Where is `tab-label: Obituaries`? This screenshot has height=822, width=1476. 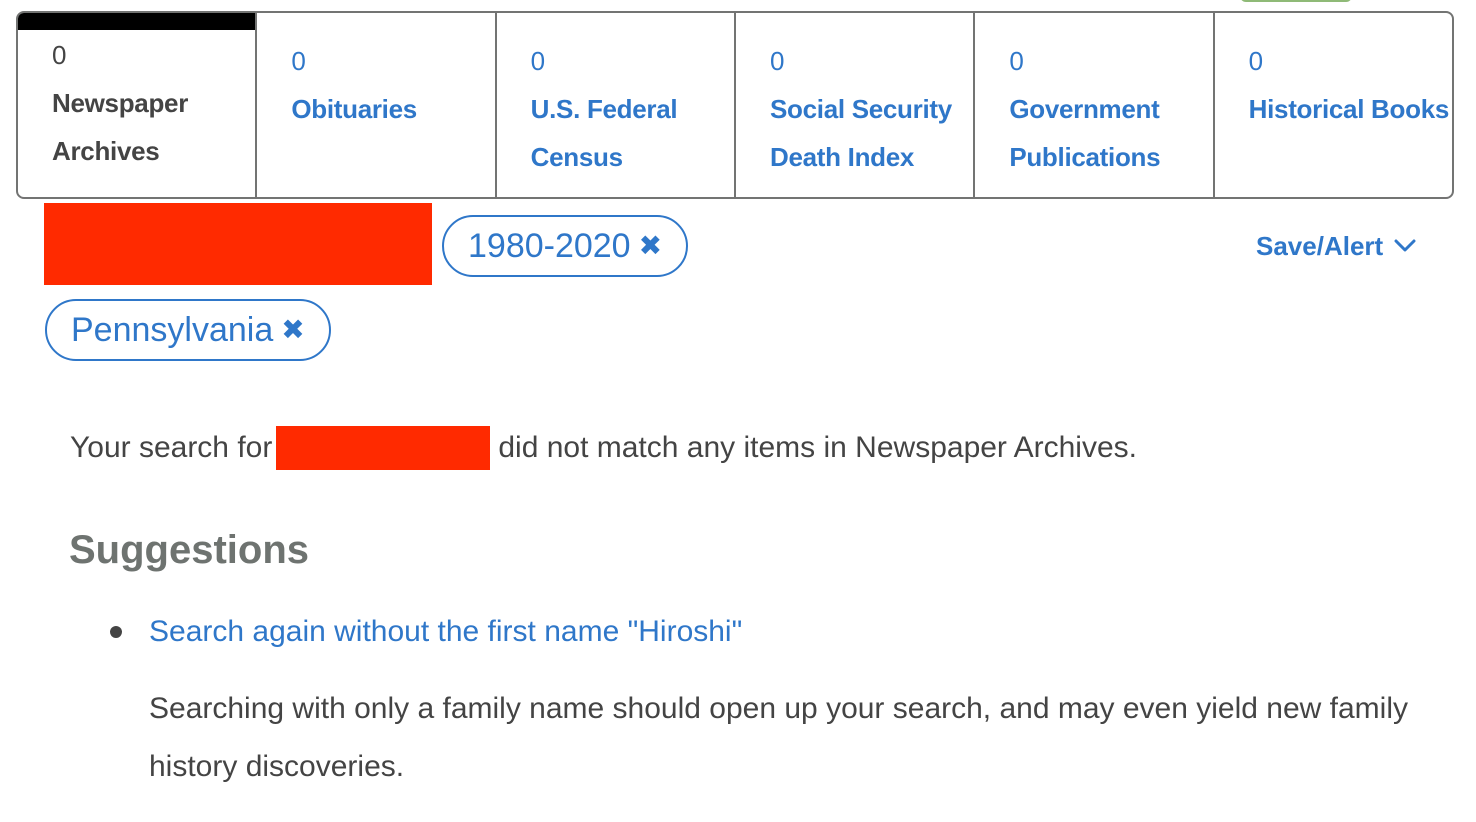
tab-label: Obituaries is located at coordinates (392, 109).